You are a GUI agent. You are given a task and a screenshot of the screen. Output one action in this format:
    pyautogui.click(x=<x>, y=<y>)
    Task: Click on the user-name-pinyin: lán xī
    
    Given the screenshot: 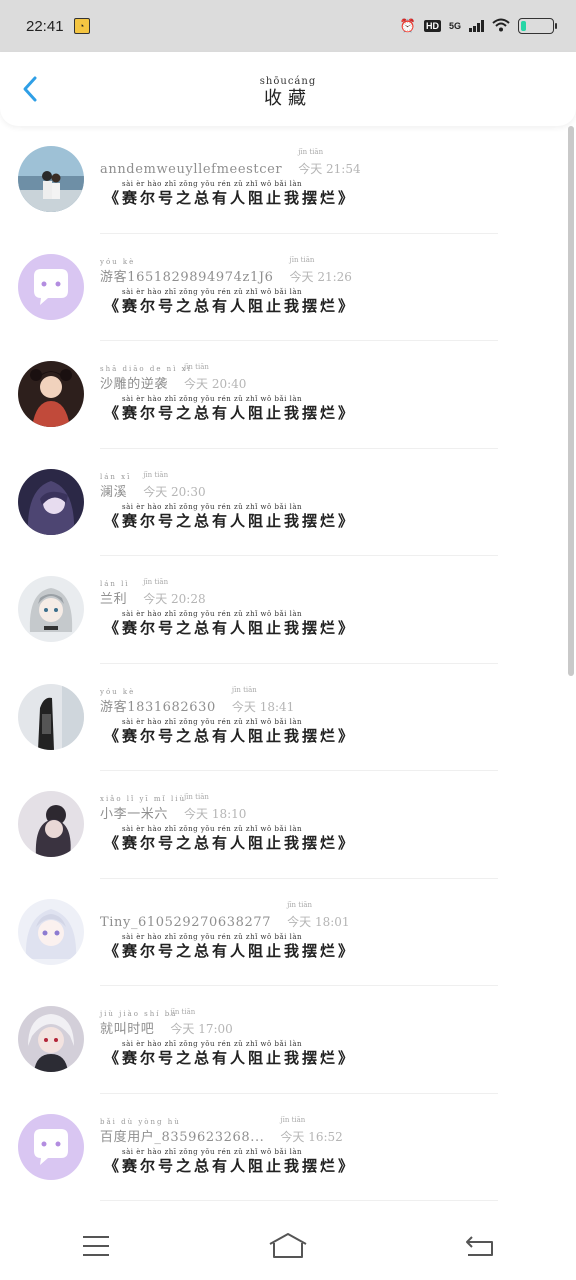 What is the action you would take?
    pyautogui.click(x=116, y=476)
    